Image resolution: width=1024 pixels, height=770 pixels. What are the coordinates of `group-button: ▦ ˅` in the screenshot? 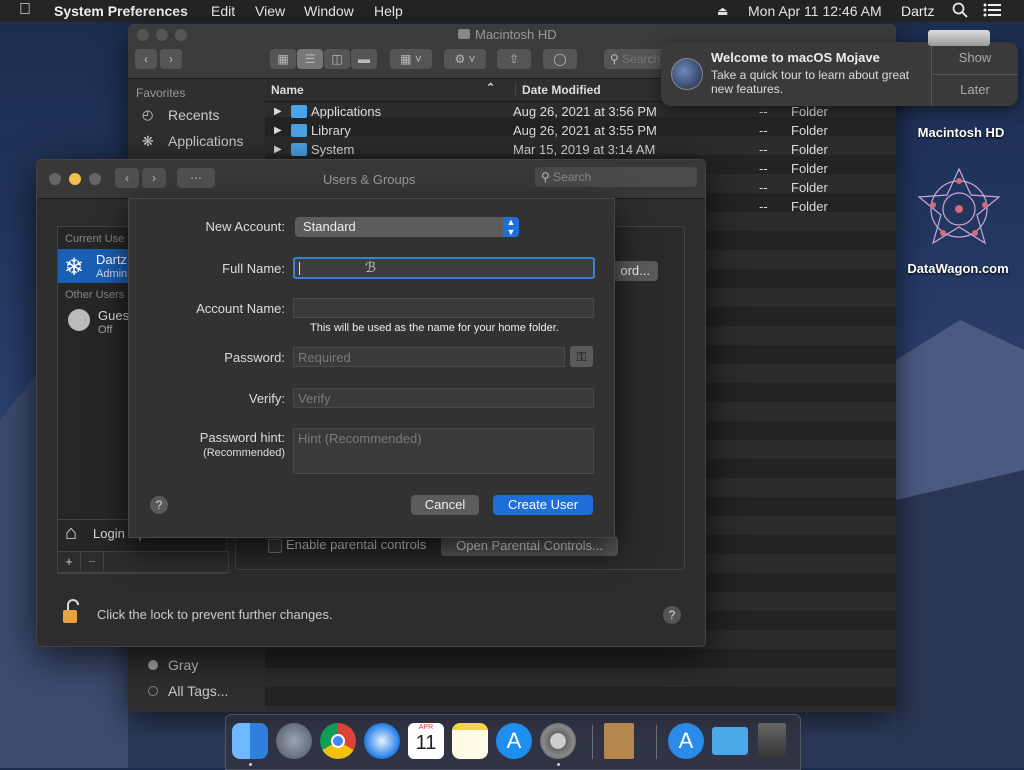 It's located at (411, 59).